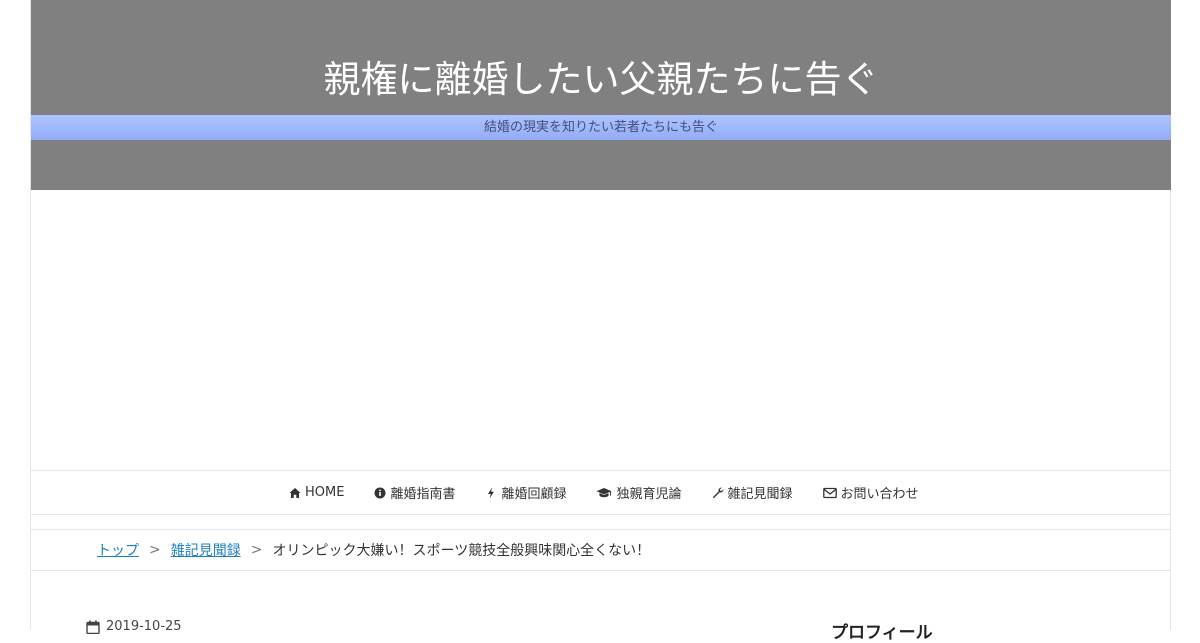 This screenshot has height=643, width=1200. Describe the element at coordinates (93, 627) in the screenshot. I see `calendar-icon` at that location.